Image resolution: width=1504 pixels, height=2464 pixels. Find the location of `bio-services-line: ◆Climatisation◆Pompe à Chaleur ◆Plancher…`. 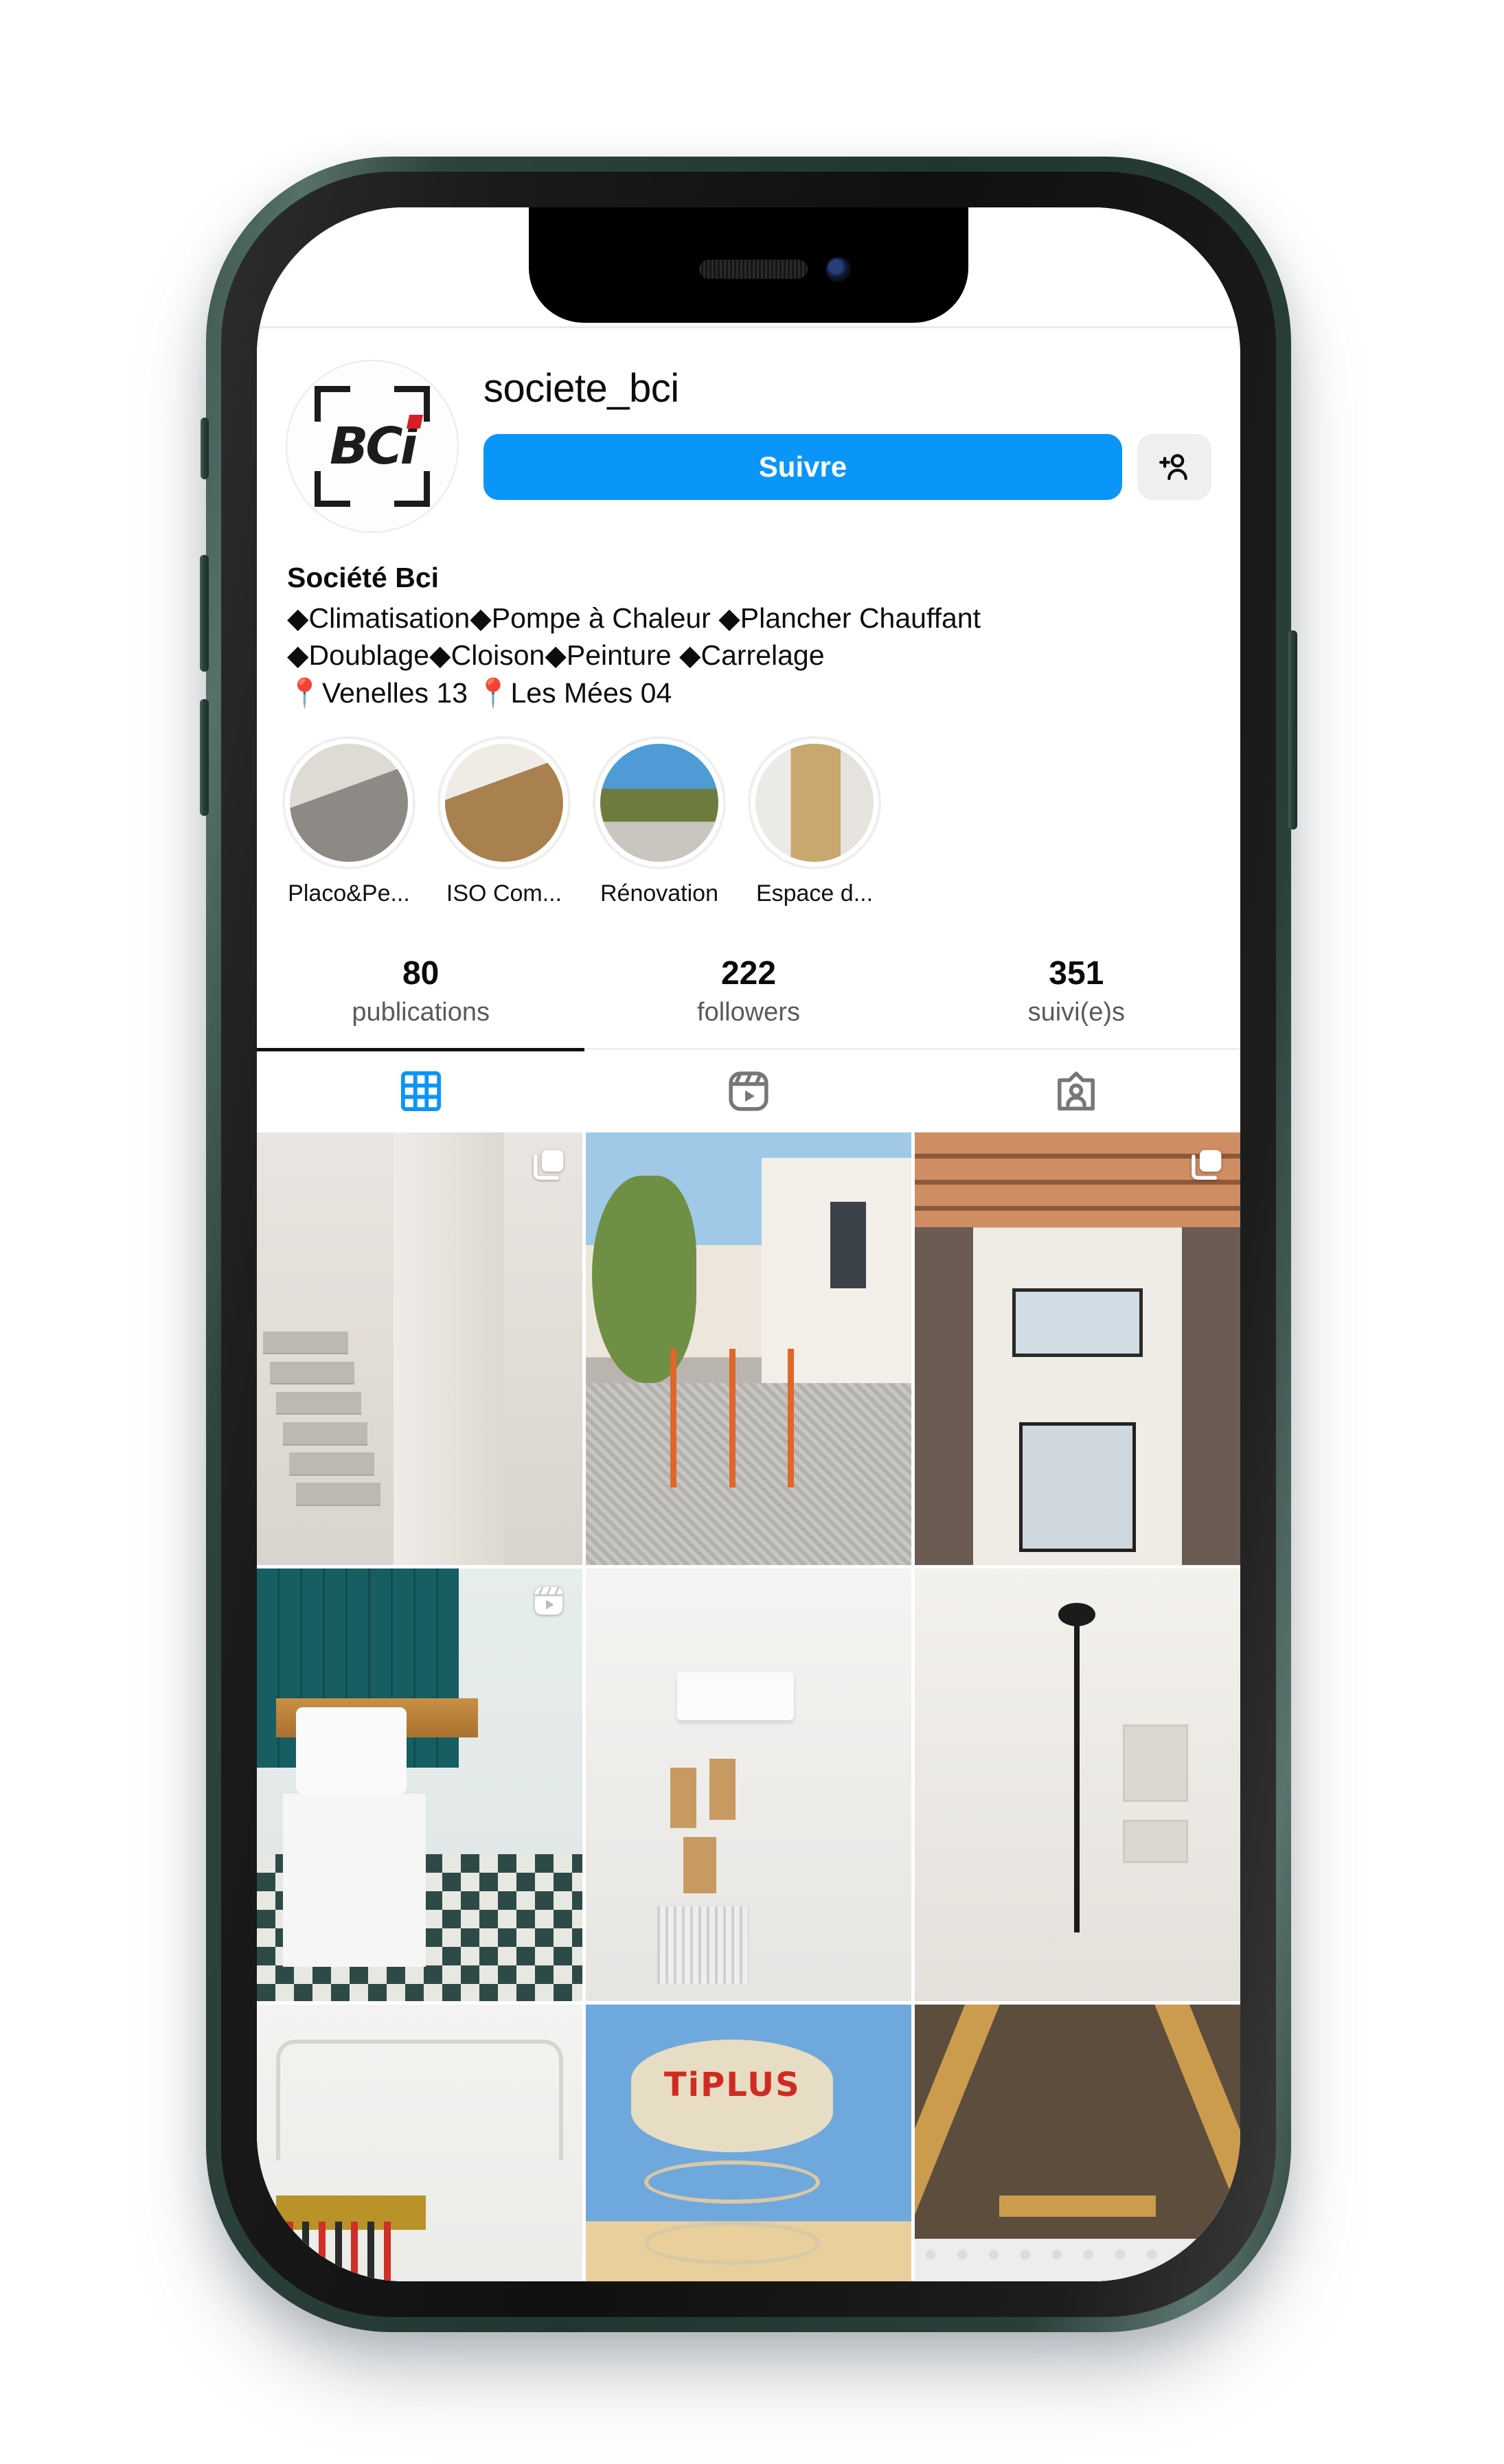

bio-services-line: ◆Climatisation◆Pompe à Chaleur ◆Plancher… is located at coordinates (634, 637).